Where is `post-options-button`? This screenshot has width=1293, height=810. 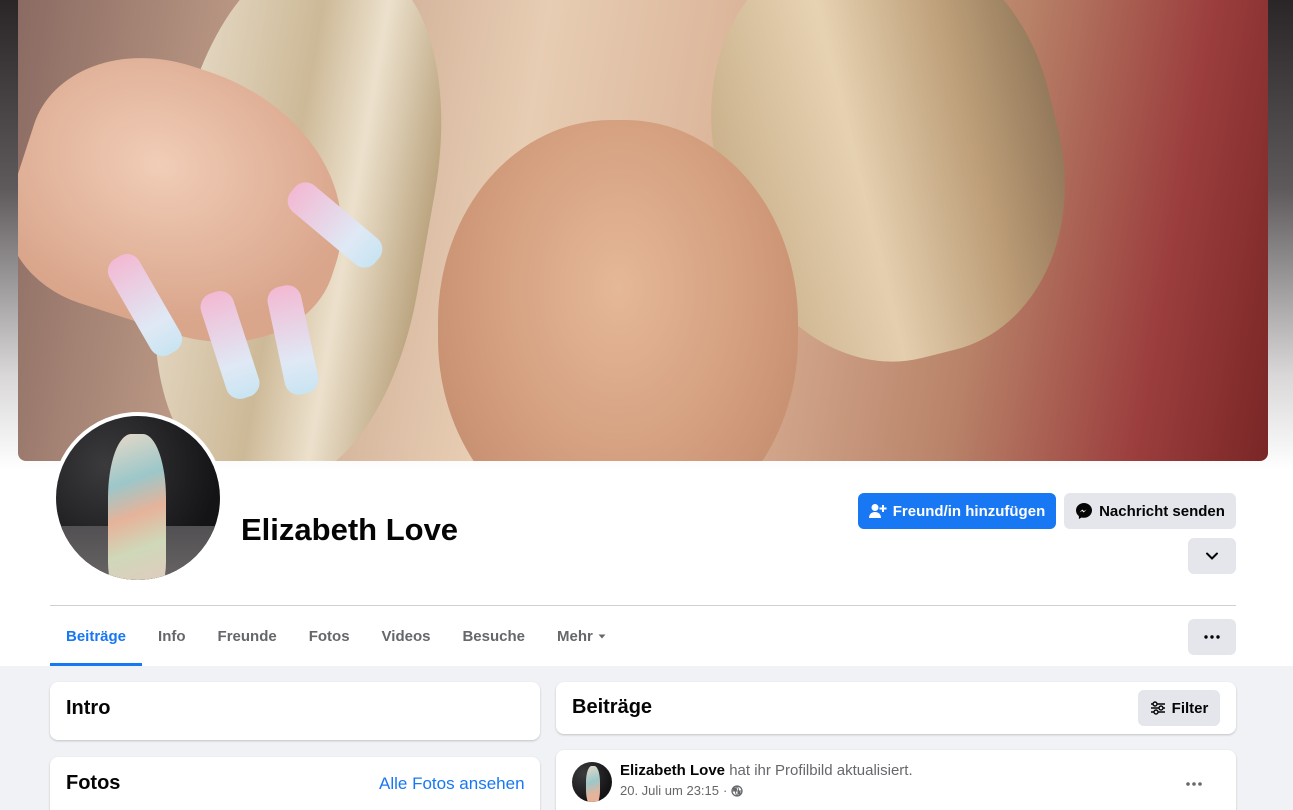 post-options-button is located at coordinates (1194, 780).